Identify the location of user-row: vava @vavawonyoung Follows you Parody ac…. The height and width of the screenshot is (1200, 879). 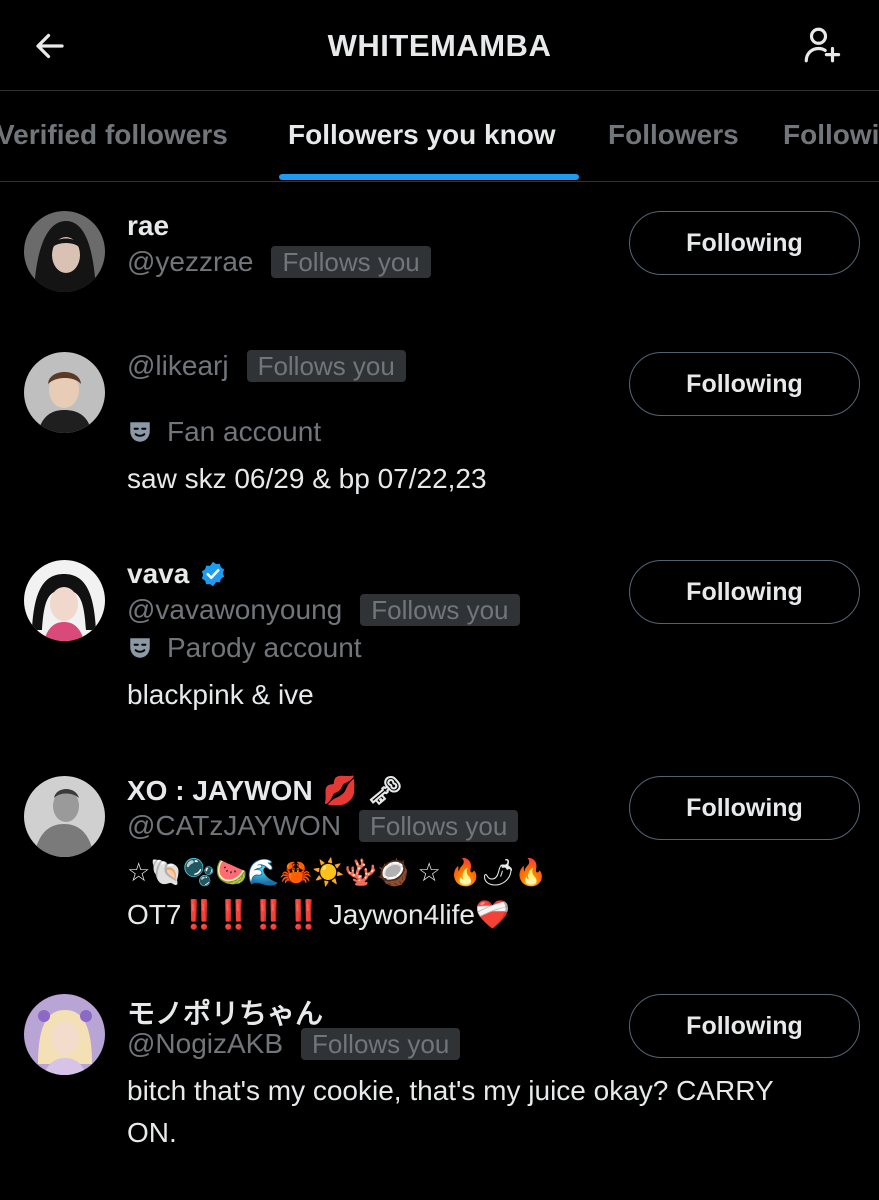
(439, 633).